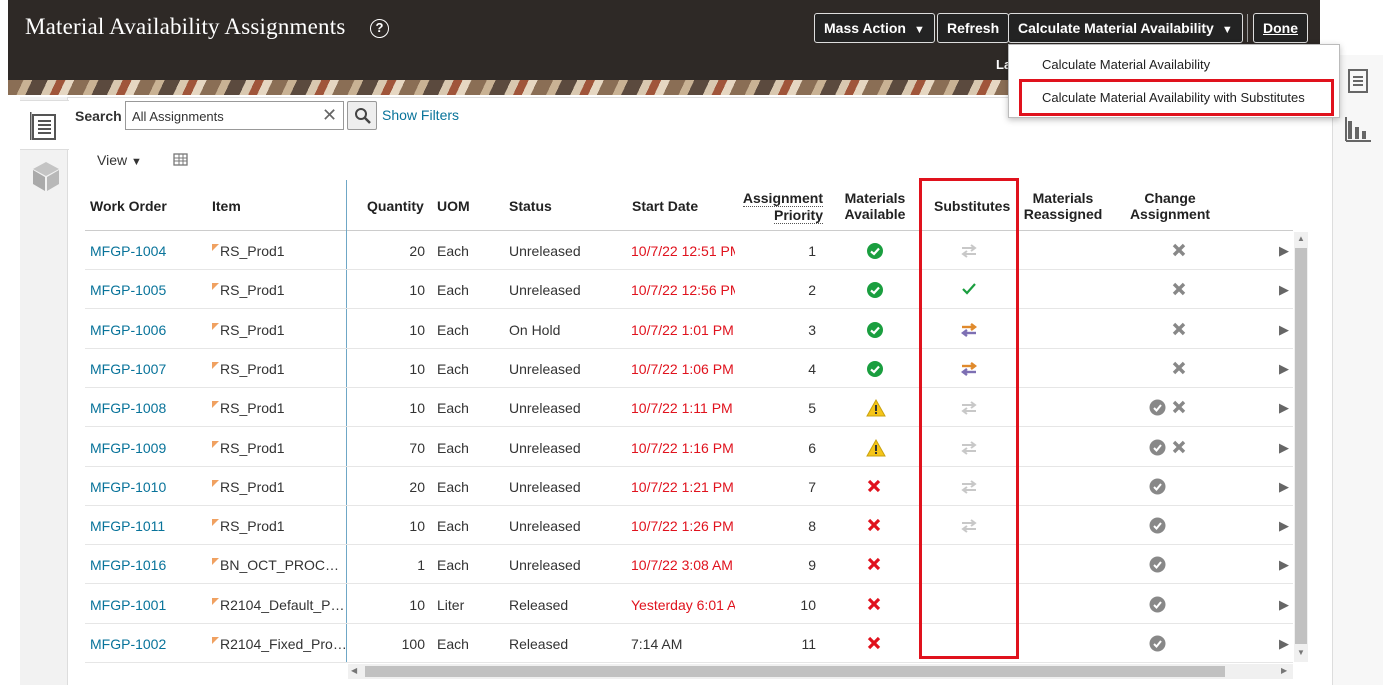 The width and height of the screenshot is (1383, 685). I want to click on document-icon, so click(1358, 81).